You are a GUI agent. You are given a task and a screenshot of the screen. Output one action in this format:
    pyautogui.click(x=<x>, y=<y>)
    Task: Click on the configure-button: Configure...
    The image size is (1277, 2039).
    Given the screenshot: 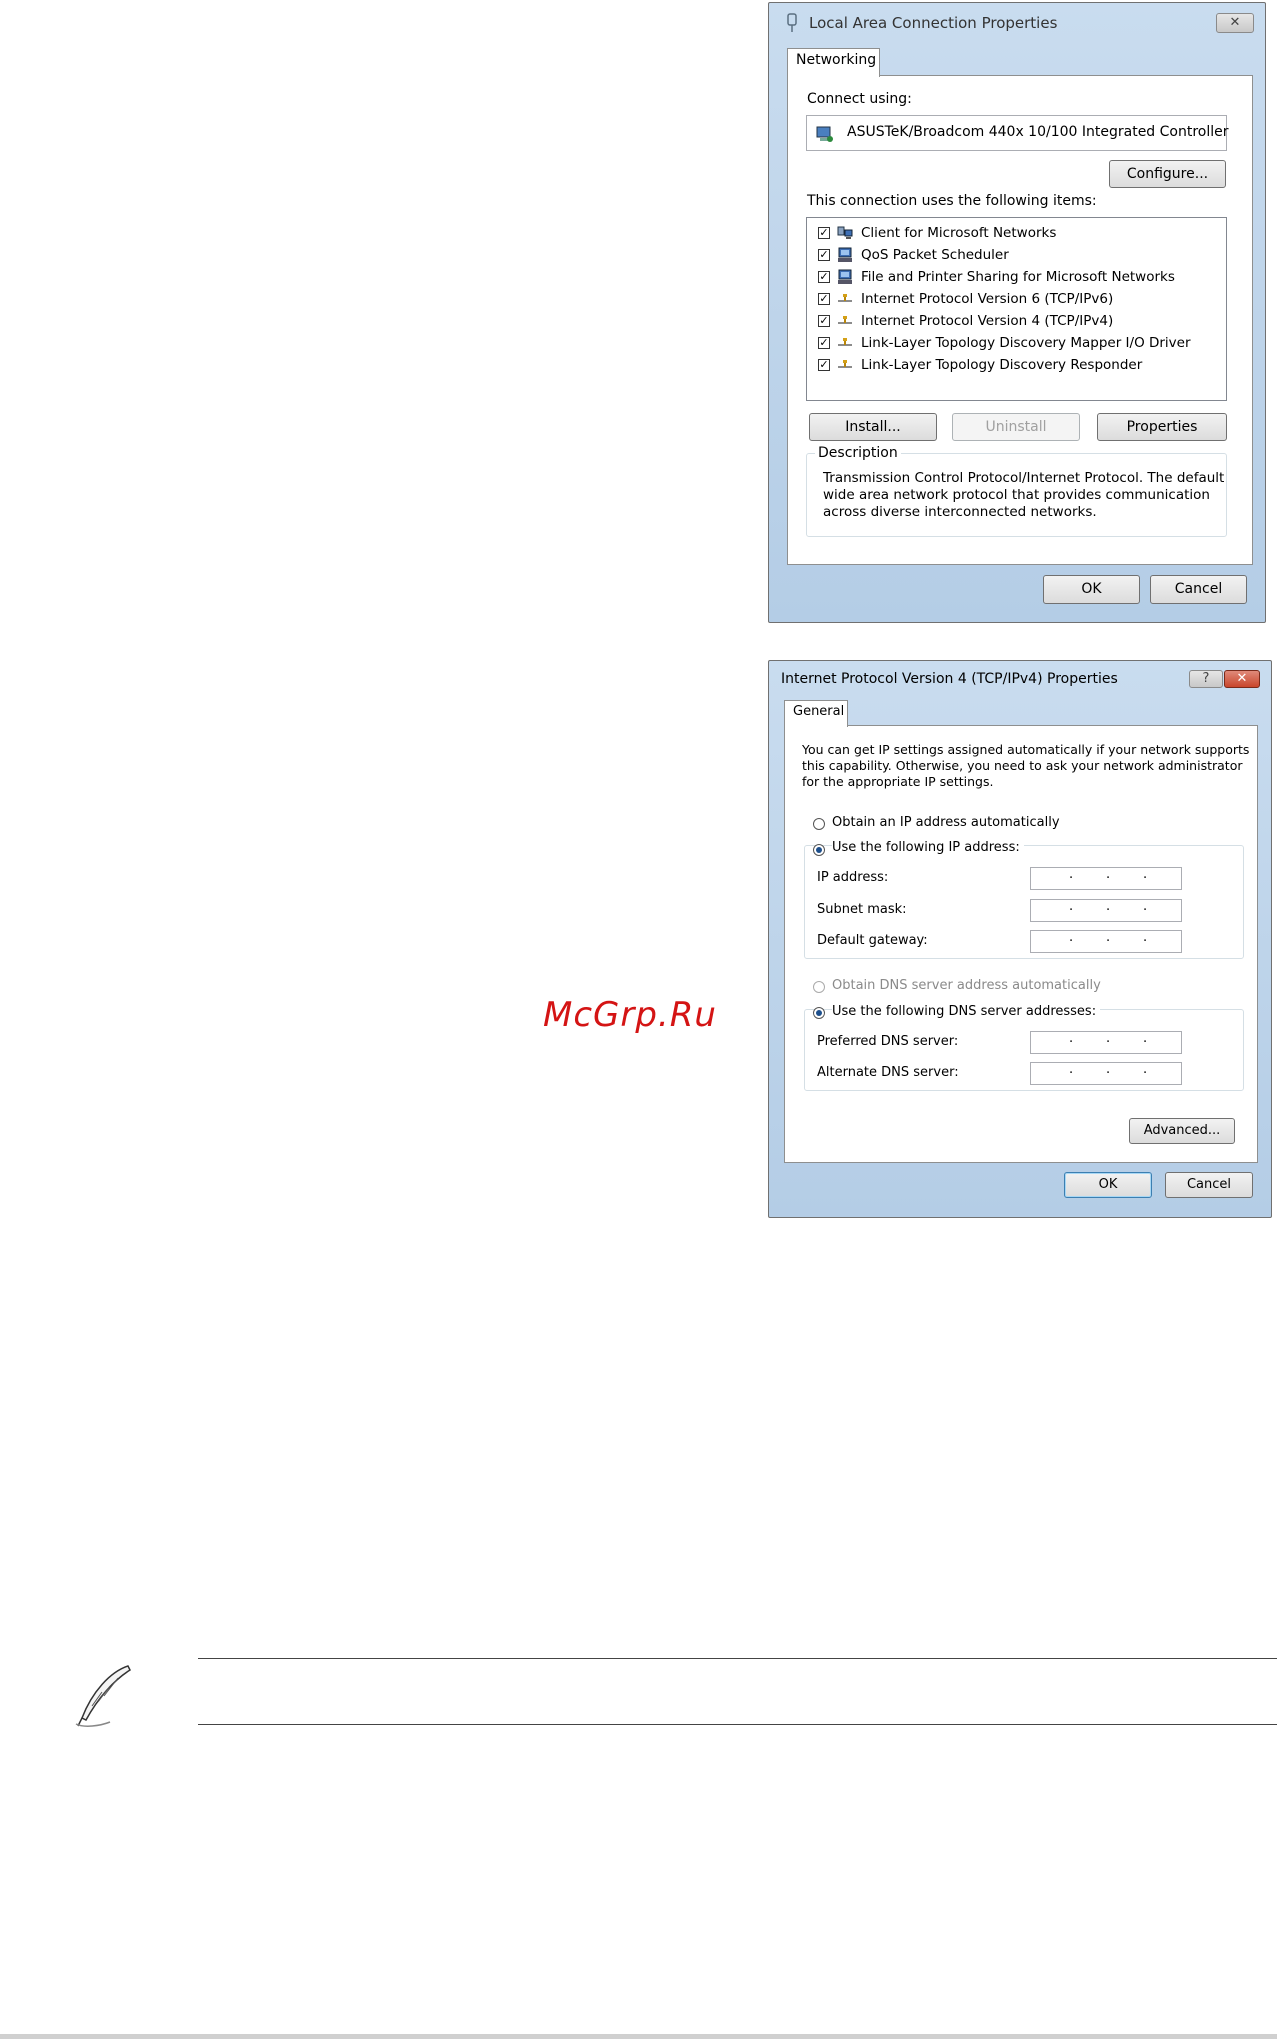 What is the action you would take?
    pyautogui.click(x=1167, y=174)
    